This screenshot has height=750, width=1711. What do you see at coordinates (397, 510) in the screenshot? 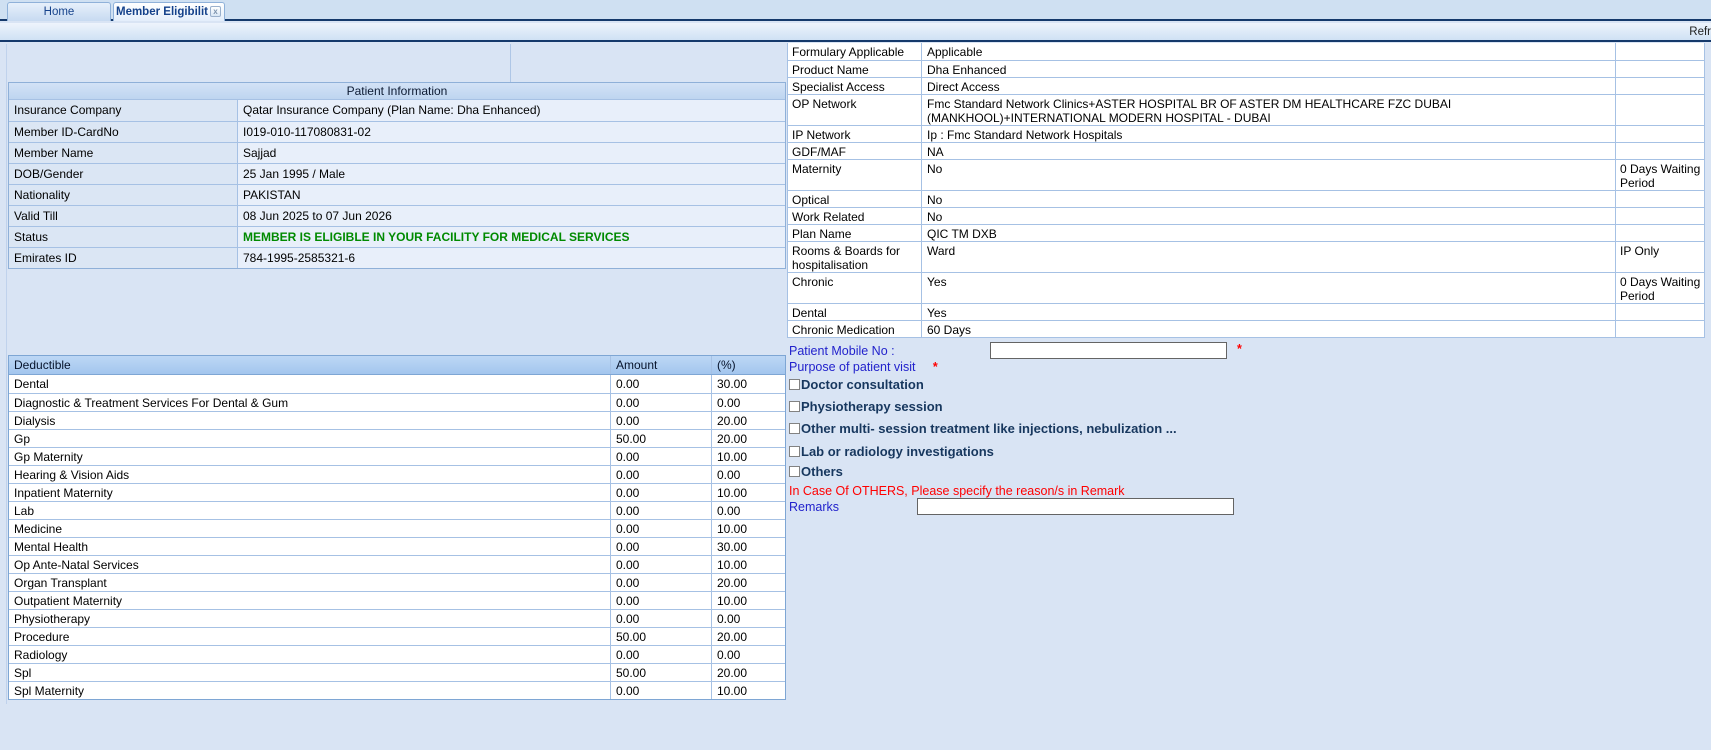
I see `table-row: Lab 0.00 0.00` at bounding box center [397, 510].